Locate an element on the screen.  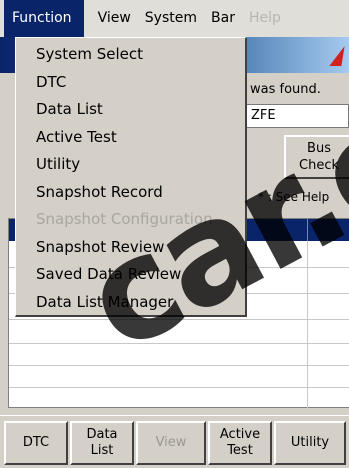
menu-item-snapshot-configuration: Snapshot Configuration is located at coordinates (130, 220).